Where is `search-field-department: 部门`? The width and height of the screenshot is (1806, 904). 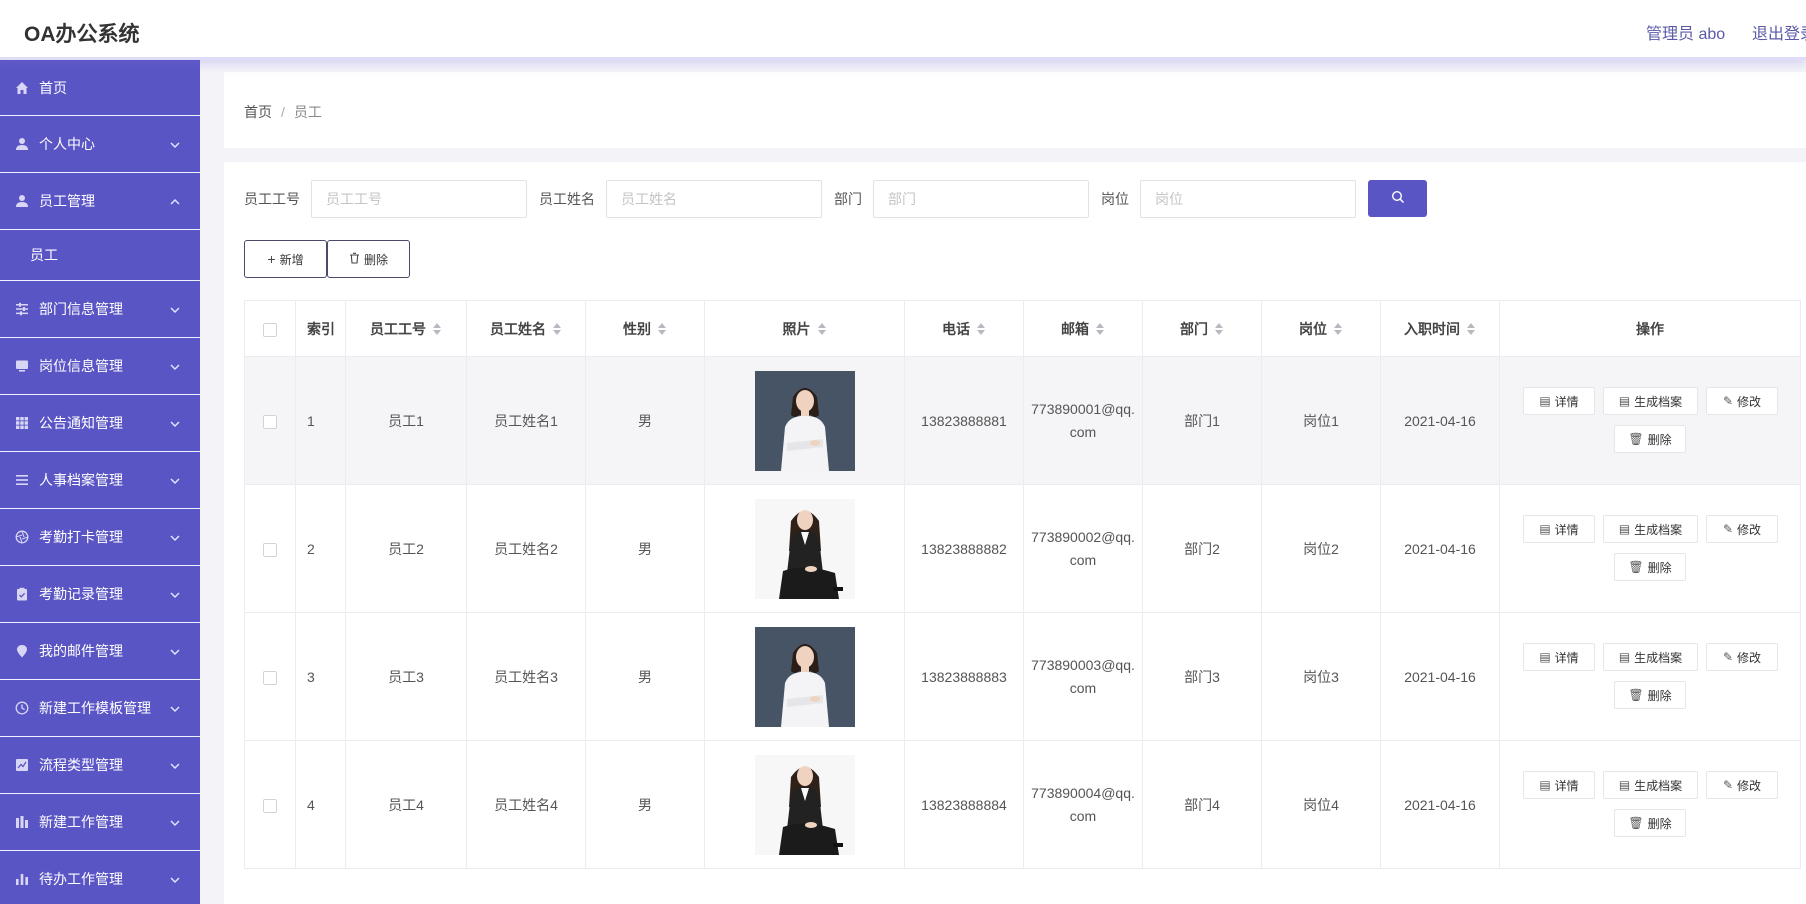 search-field-department: 部门 is located at coordinates (961, 199).